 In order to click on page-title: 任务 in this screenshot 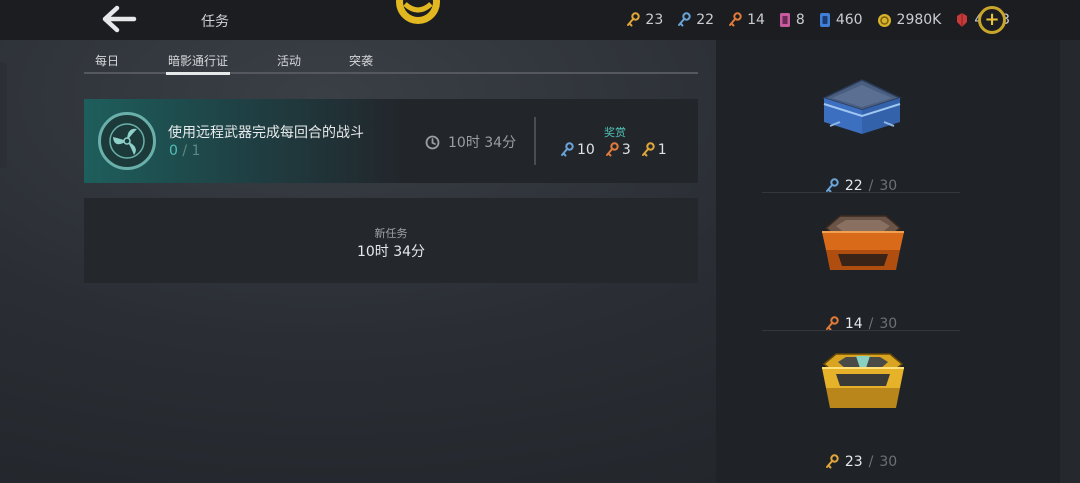, I will do `click(215, 22)`.